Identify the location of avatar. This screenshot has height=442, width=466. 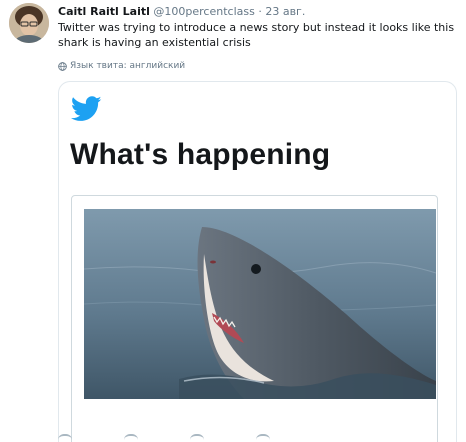
(29, 23).